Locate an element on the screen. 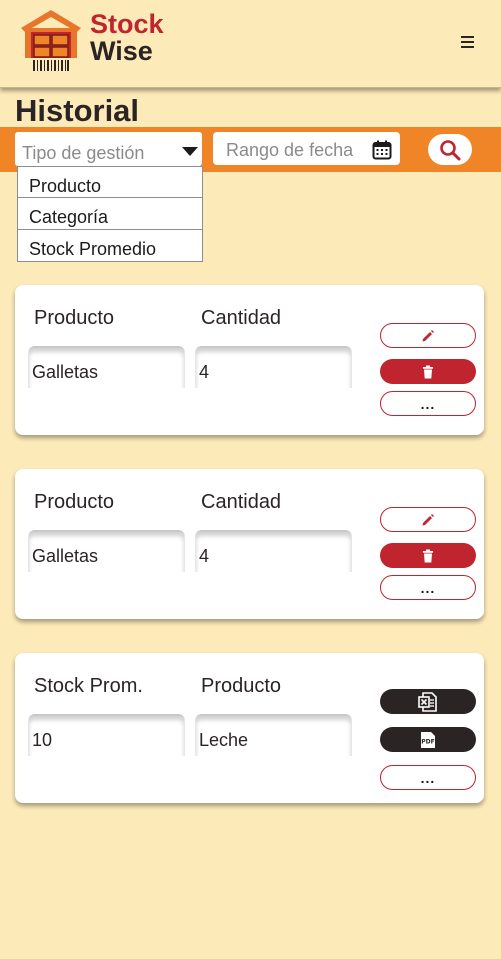 Image resolution: width=501 pixels, height=959 pixels. option-categoria: Categoría is located at coordinates (110, 214).